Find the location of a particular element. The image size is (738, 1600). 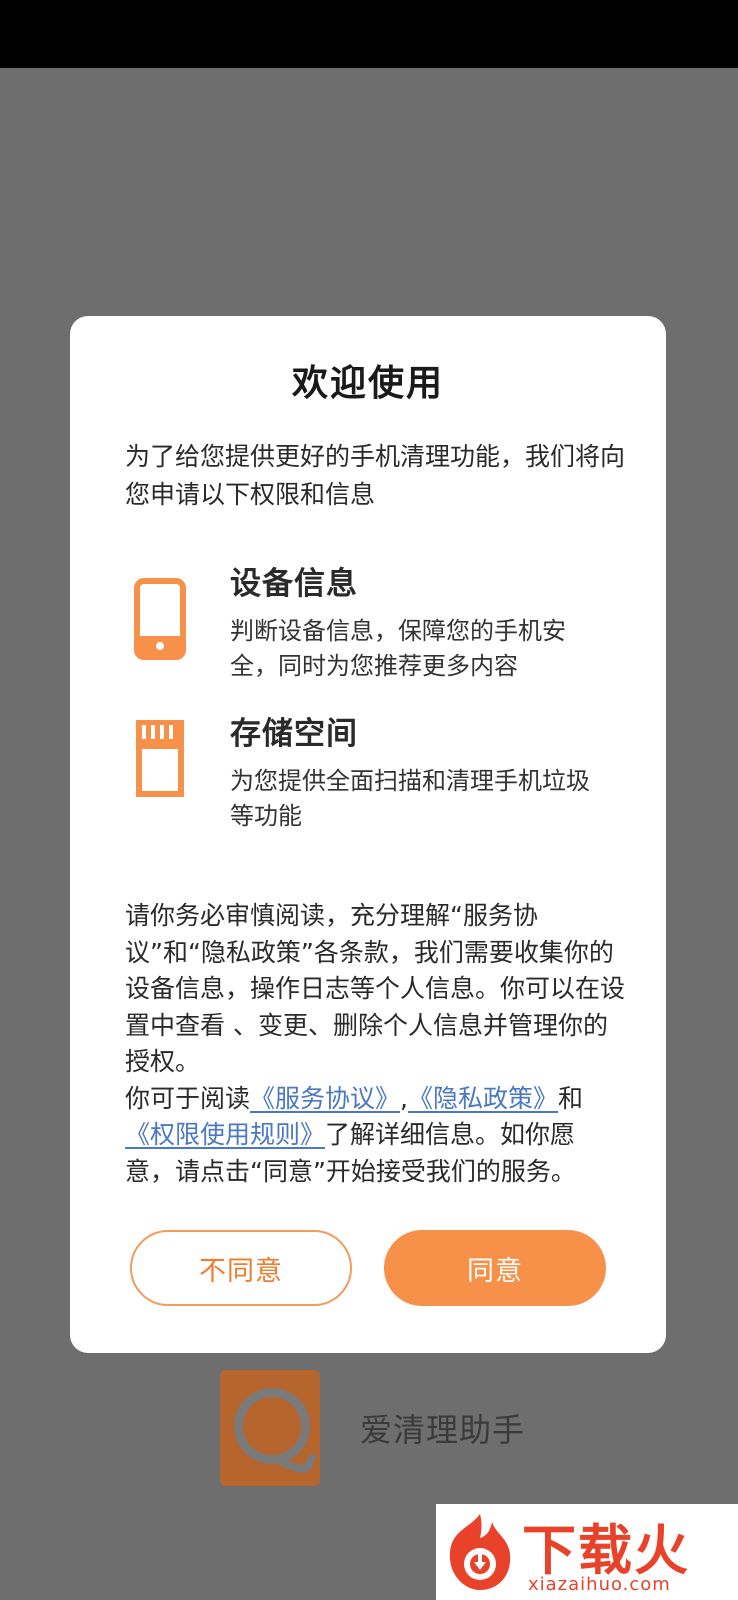

sd-card-icon is located at coordinates (160, 758).